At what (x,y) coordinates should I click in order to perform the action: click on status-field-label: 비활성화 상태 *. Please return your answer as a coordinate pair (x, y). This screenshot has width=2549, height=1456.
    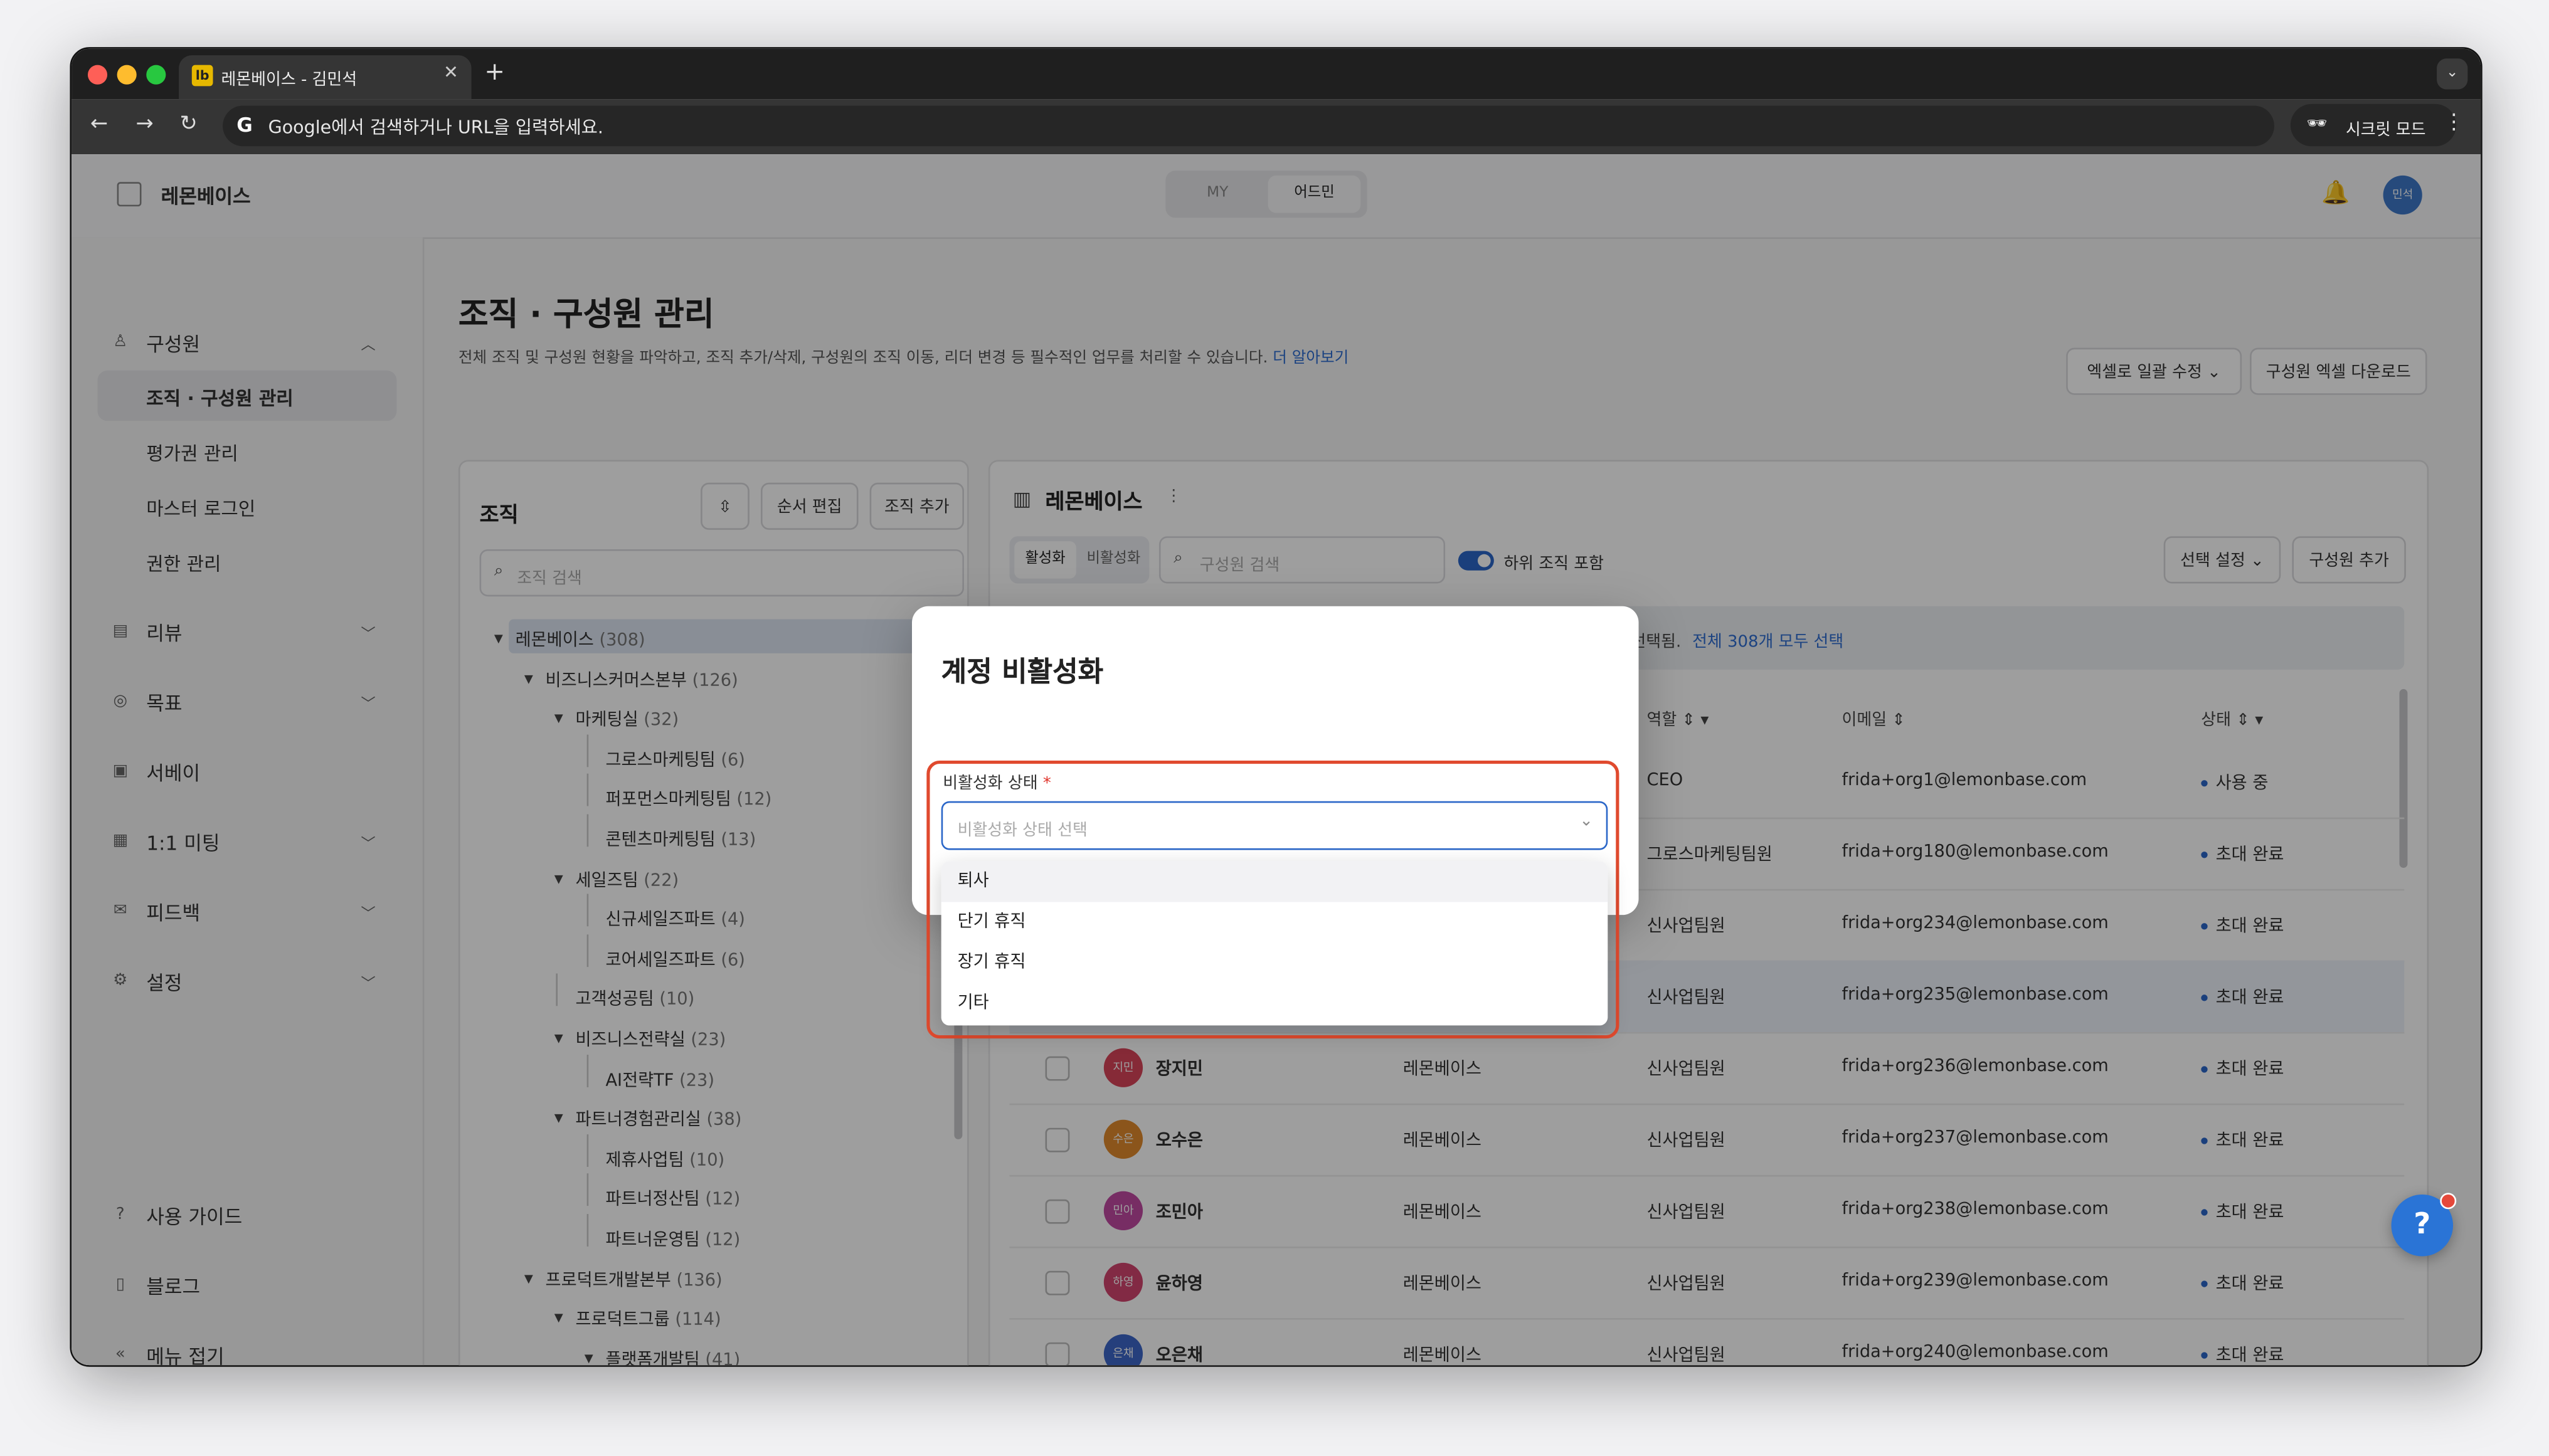
    Looking at the image, I should click on (997, 781).